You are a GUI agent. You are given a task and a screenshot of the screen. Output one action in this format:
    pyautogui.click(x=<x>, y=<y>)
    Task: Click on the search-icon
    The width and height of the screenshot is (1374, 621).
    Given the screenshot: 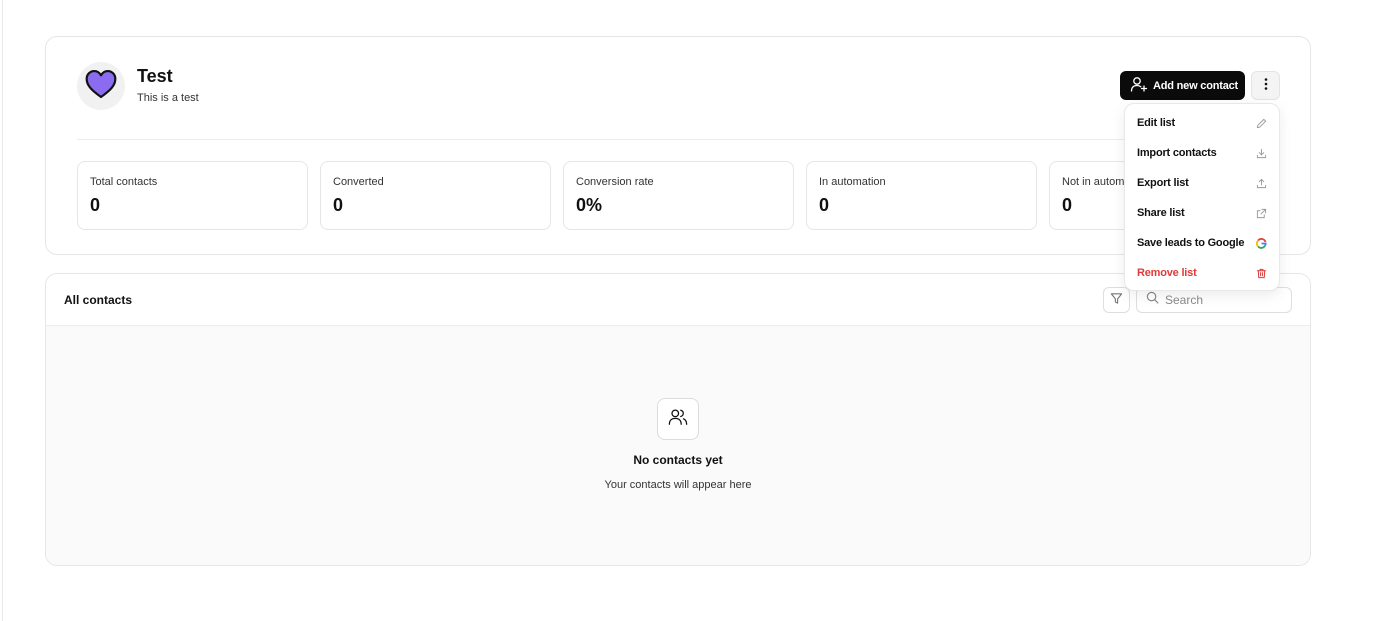 What is the action you would take?
    pyautogui.click(x=1152, y=300)
    